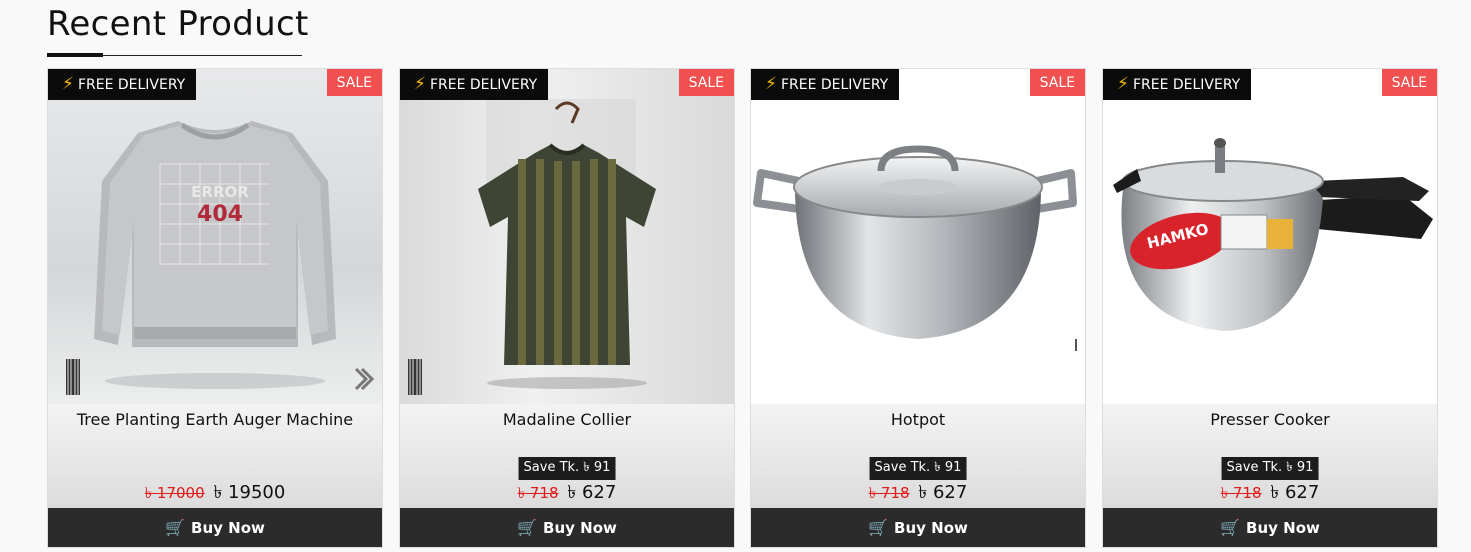 This screenshot has width=1471, height=552. What do you see at coordinates (567, 419) in the screenshot?
I see `product-name: Madaline Collier` at bounding box center [567, 419].